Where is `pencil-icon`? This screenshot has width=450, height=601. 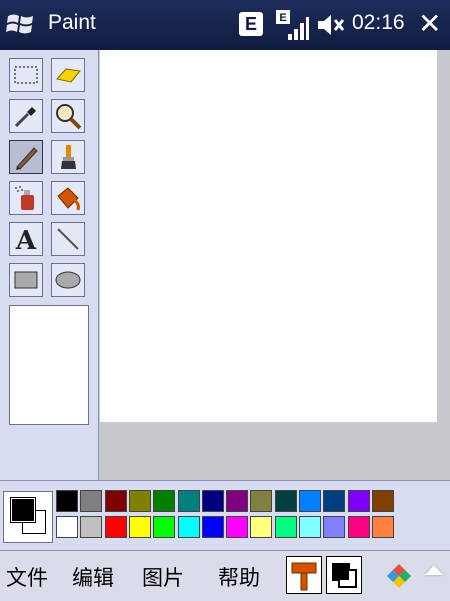 pencil-icon is located at coordinates (27, 158).